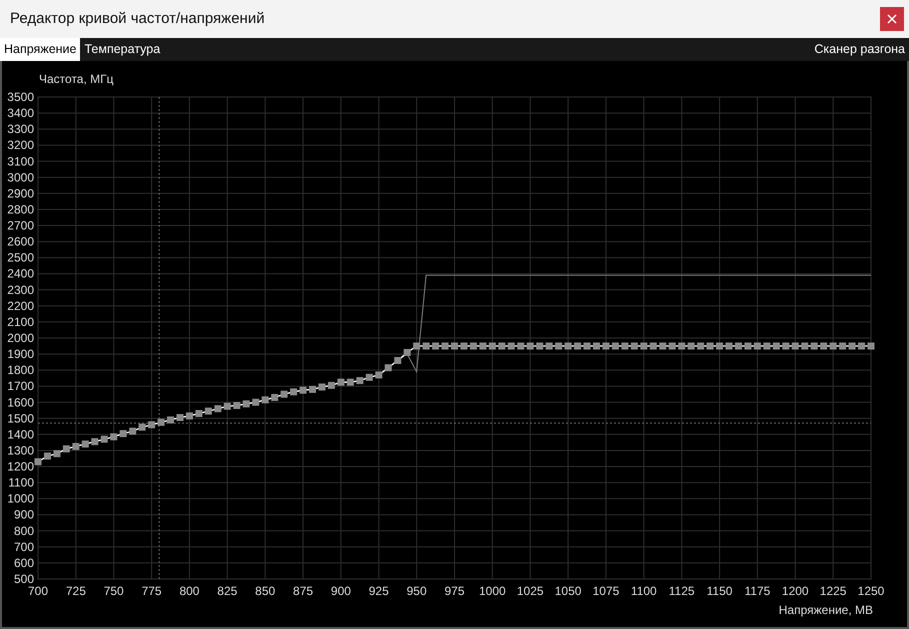 The width and height of the screenshot is (909, 629). What do you see at coordinates (76, 591) in the screenshot?
I see `x-tick-label: 725` at bounding box center [76, 591].